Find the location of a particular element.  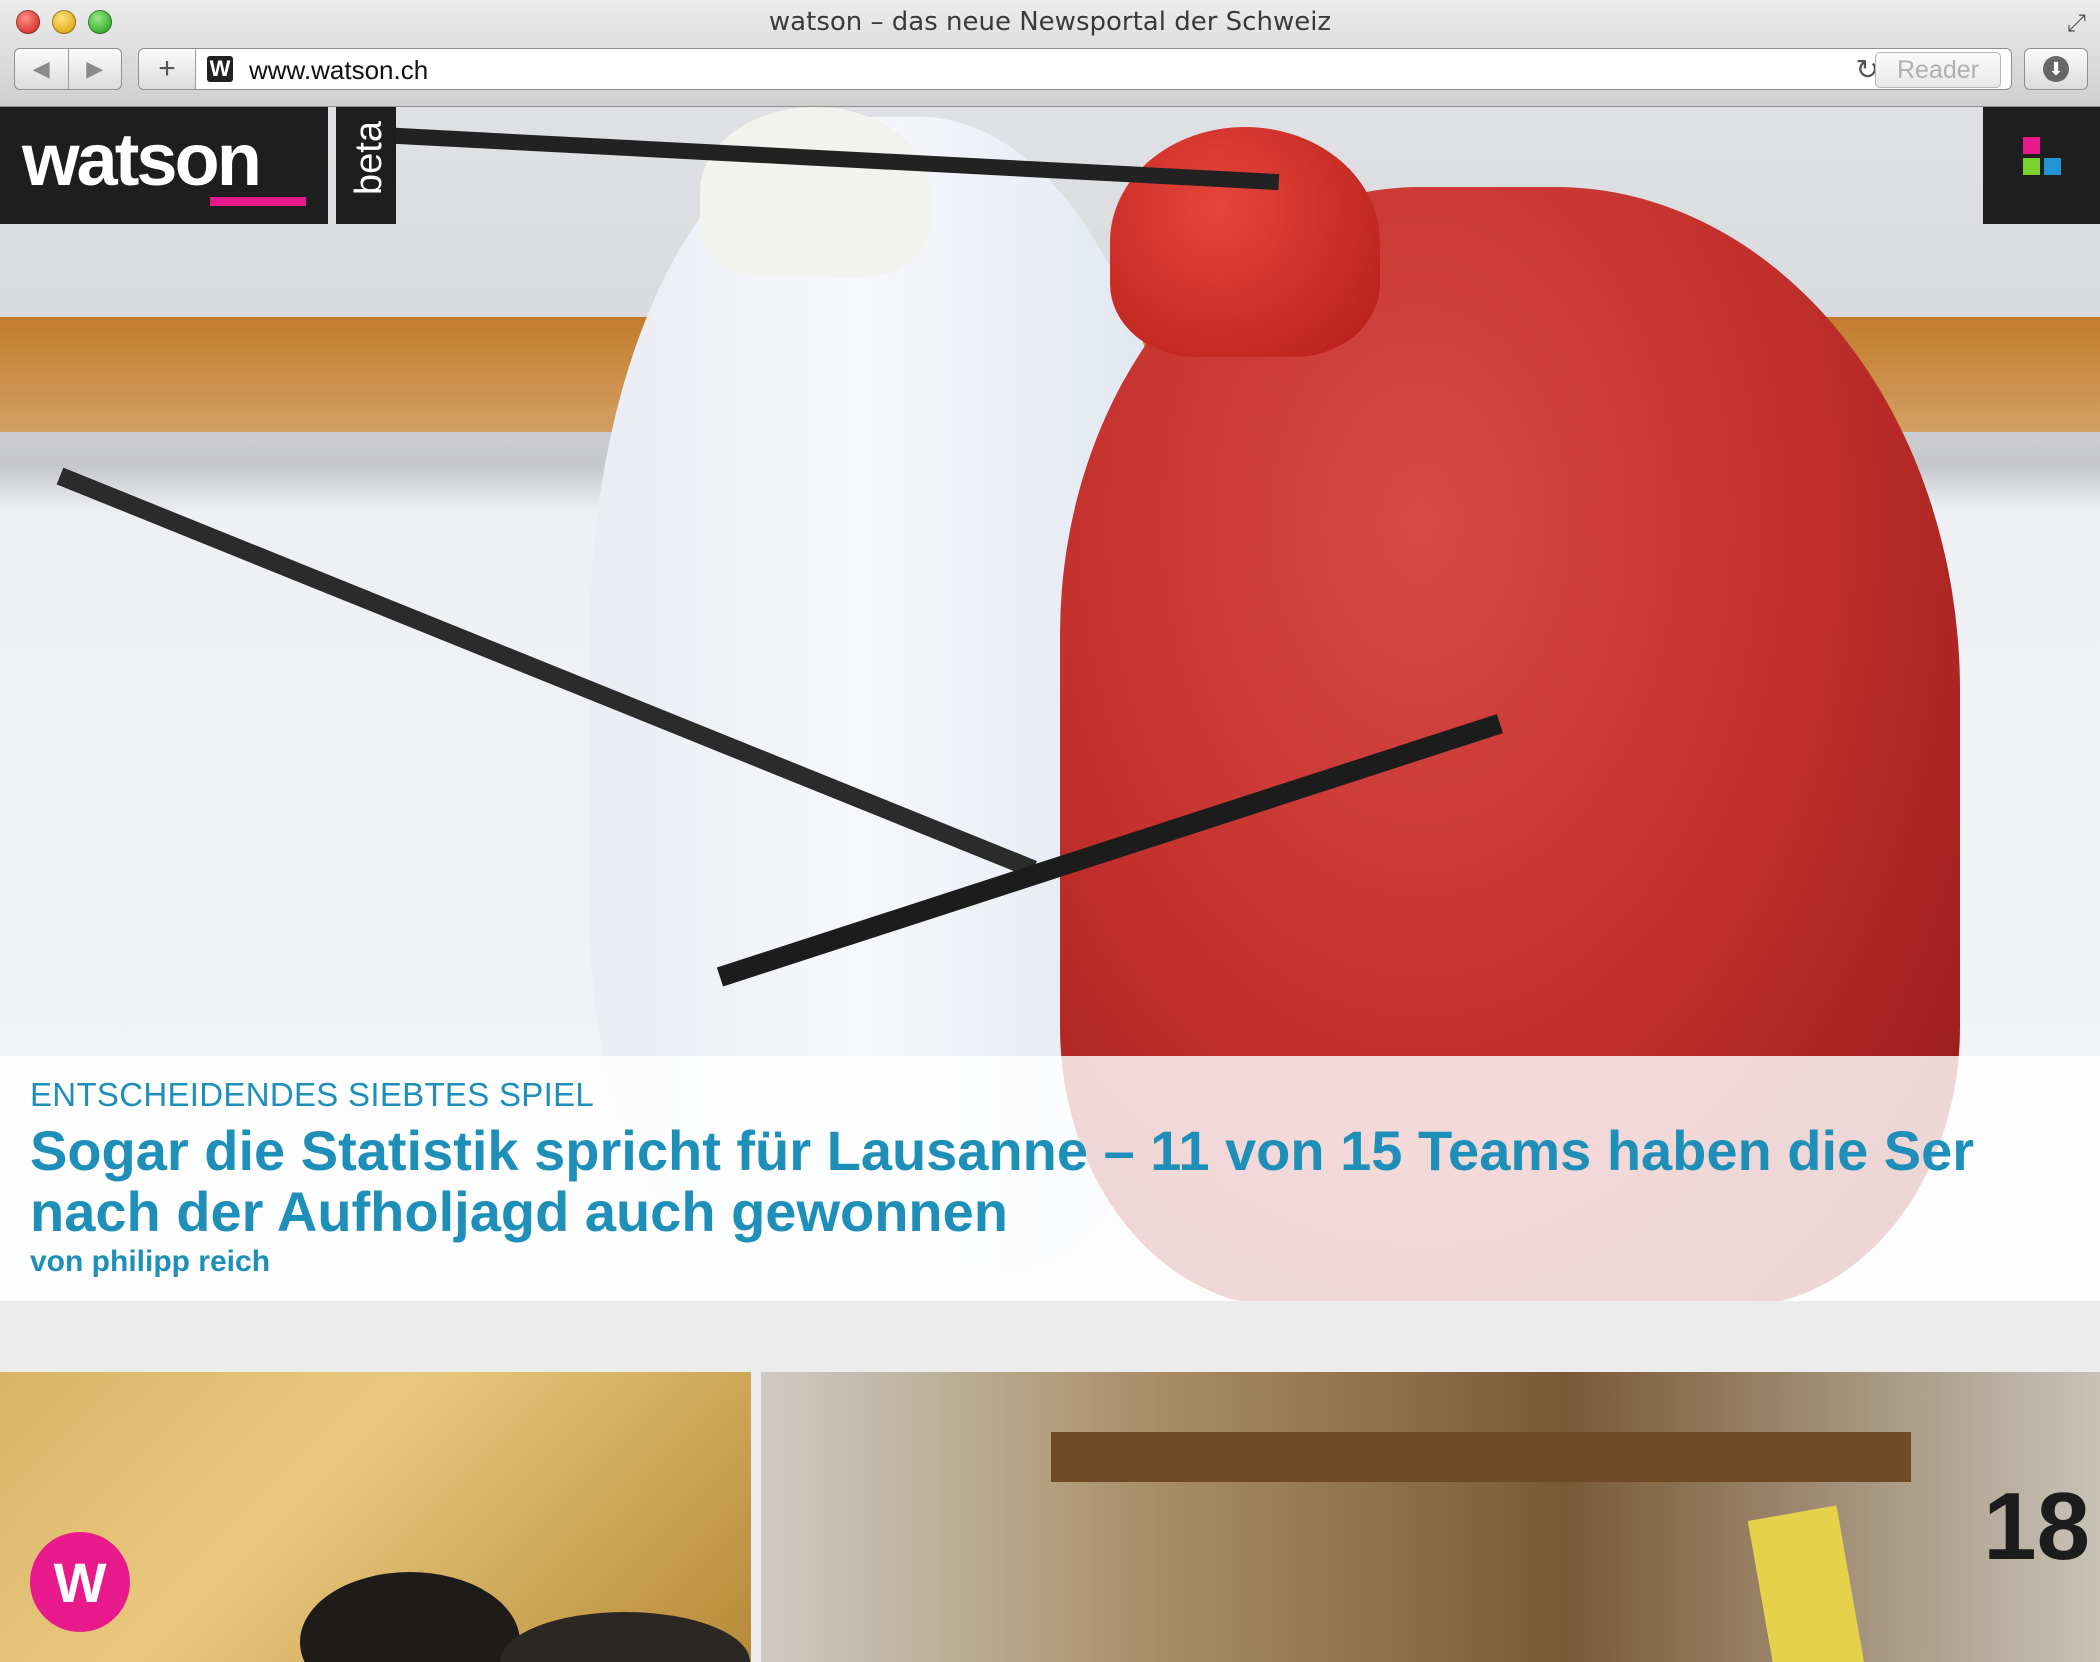

beta-label: beta is located at coordinates (369, 158).